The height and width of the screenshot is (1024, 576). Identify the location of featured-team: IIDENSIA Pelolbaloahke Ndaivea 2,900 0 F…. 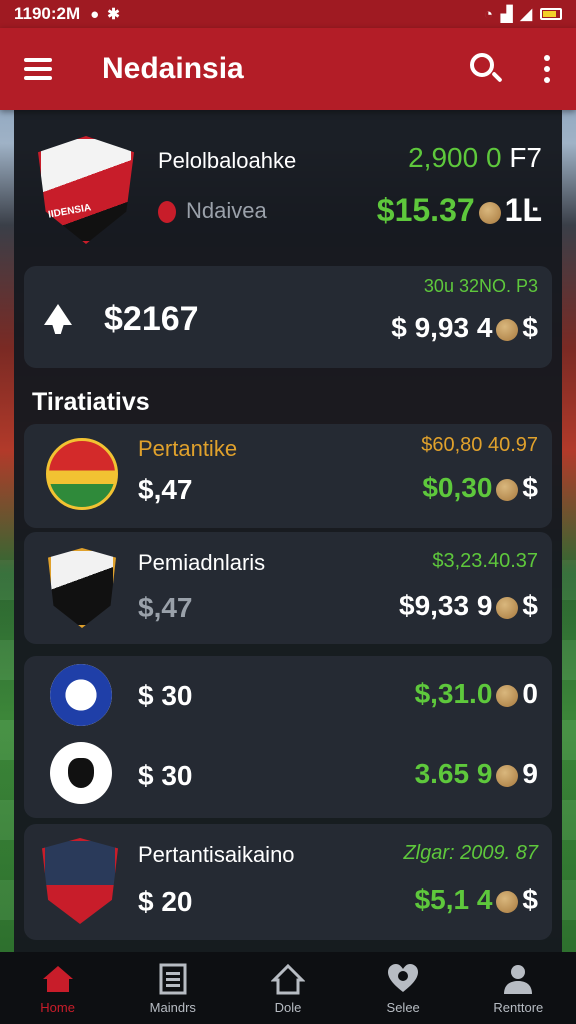
(288, 188).